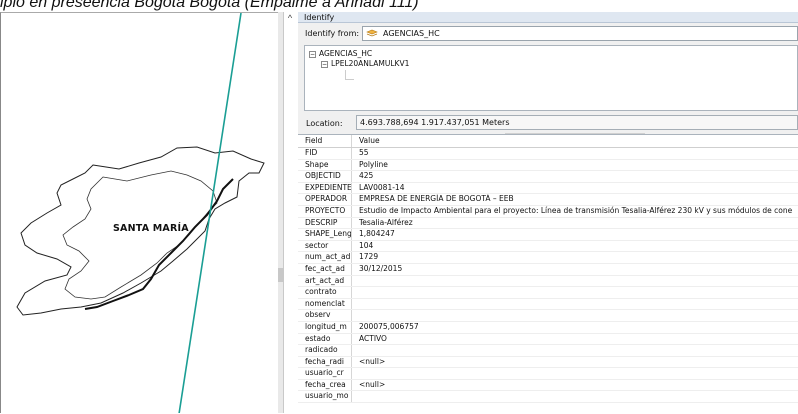 This screenshot has height=414, width=798. I want to click on field-name: art_act_ad, so click(325, 281).